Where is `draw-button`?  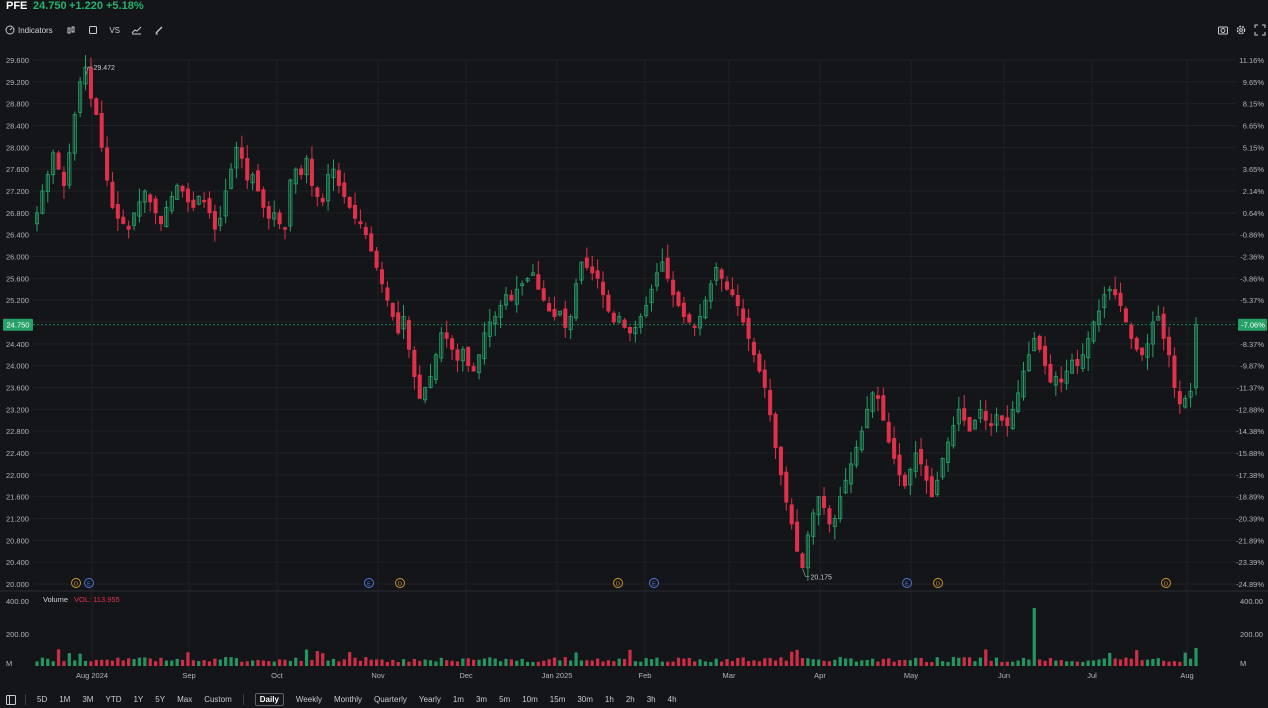
draw-button is located at coordinates (159, 30).